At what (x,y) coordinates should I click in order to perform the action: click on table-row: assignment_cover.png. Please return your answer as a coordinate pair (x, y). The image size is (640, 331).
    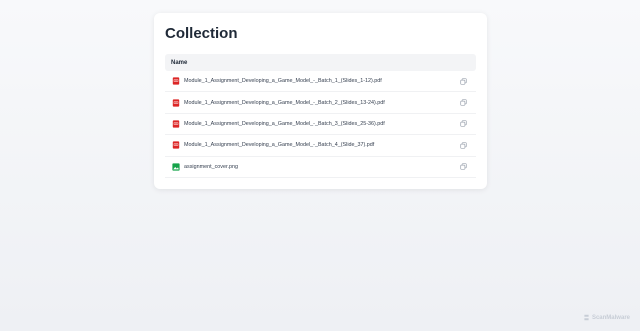
    Looking at the image, I should click on (320, 167).